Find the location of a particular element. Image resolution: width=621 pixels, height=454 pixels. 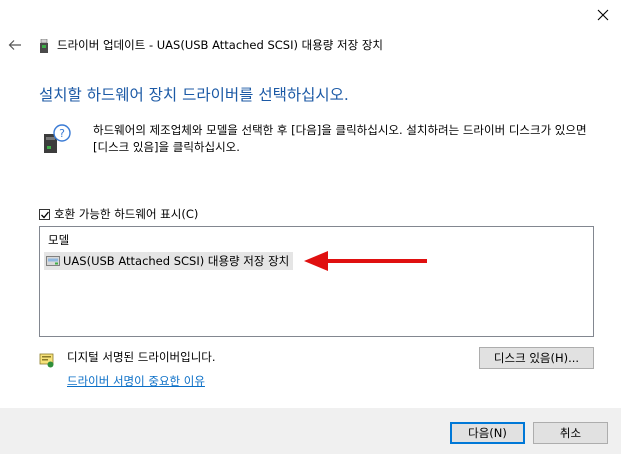

driver-signing-link: 드라이버 서명이 중요한 이유 is located at coordinates (136, 381).